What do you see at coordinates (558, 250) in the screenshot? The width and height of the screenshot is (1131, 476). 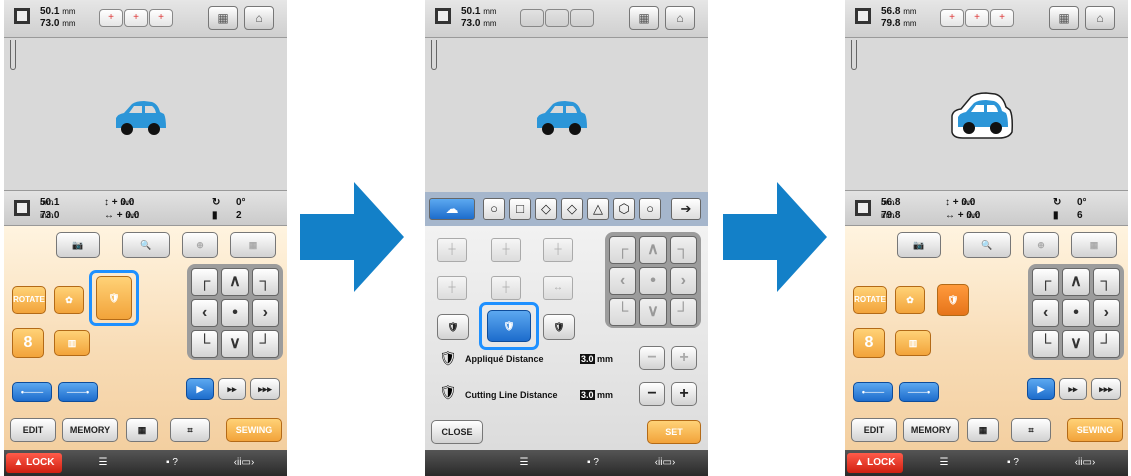 I see `layout-3-button: ┼` at bounding box center [558, 250].